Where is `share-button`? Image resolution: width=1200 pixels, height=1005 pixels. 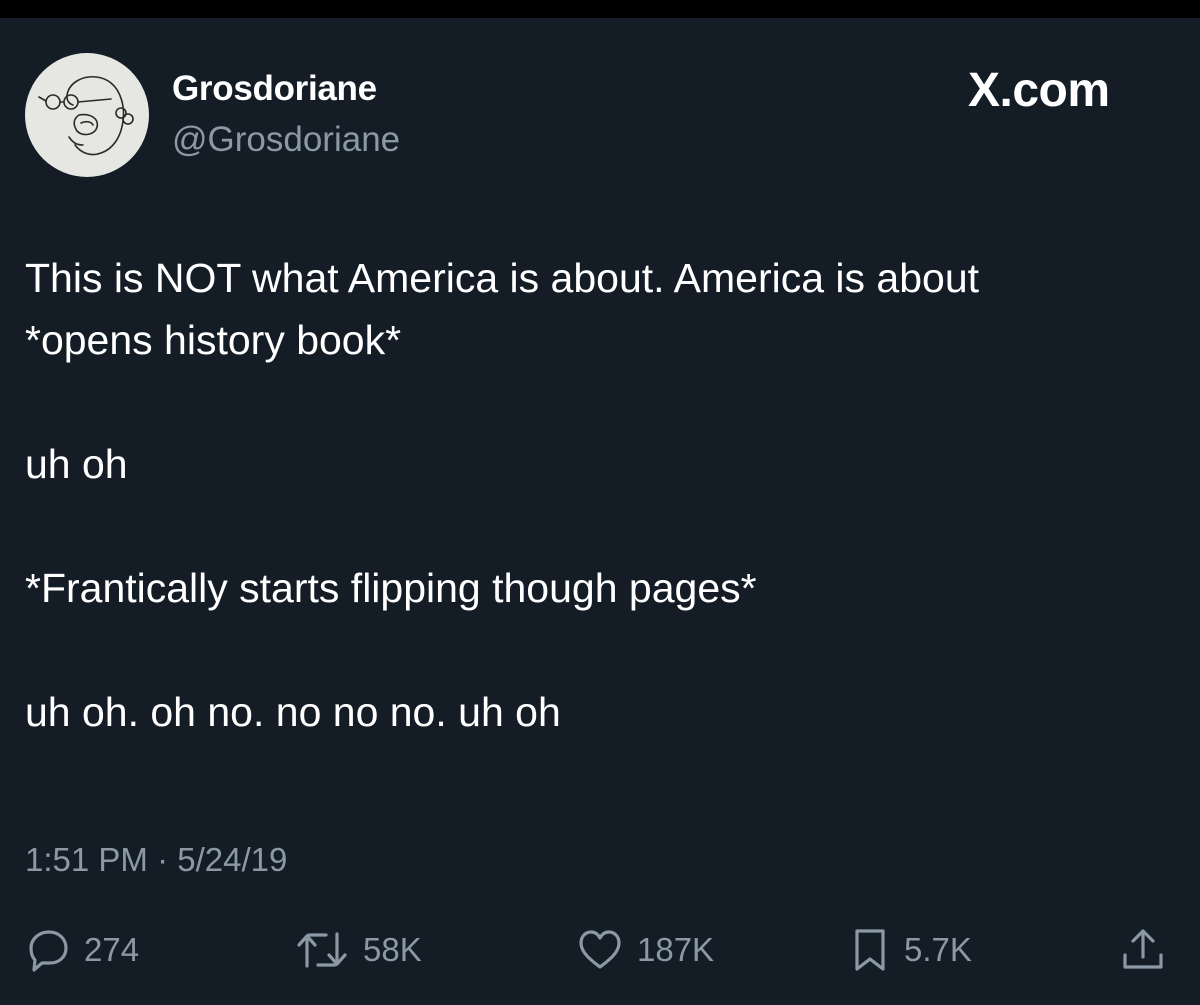
share-button is located at coordinates (1143, 950).